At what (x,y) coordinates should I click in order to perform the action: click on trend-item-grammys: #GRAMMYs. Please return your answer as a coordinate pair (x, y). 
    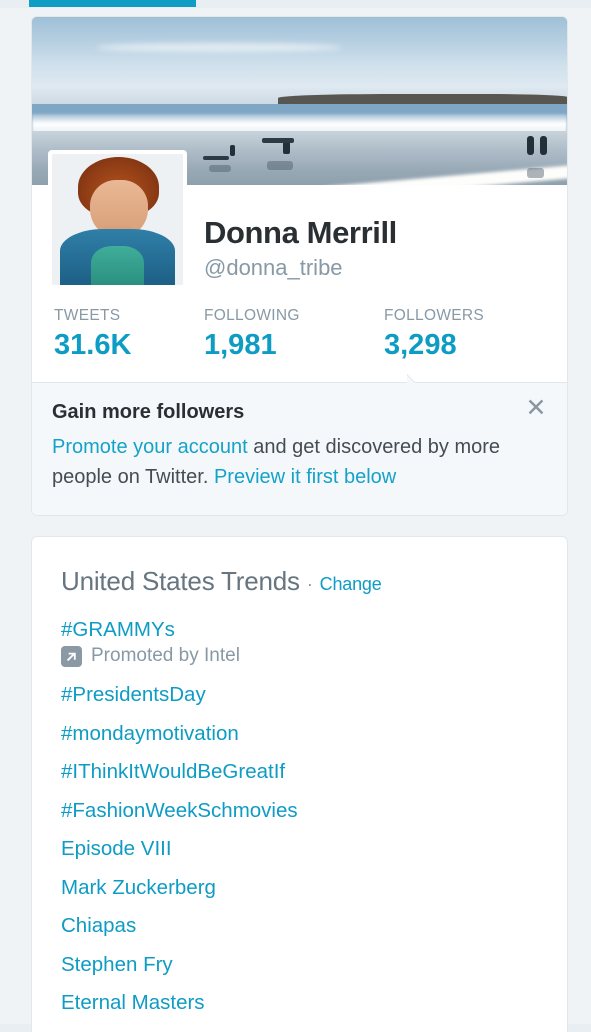
    Looking at the image, I should click on (314, 627).